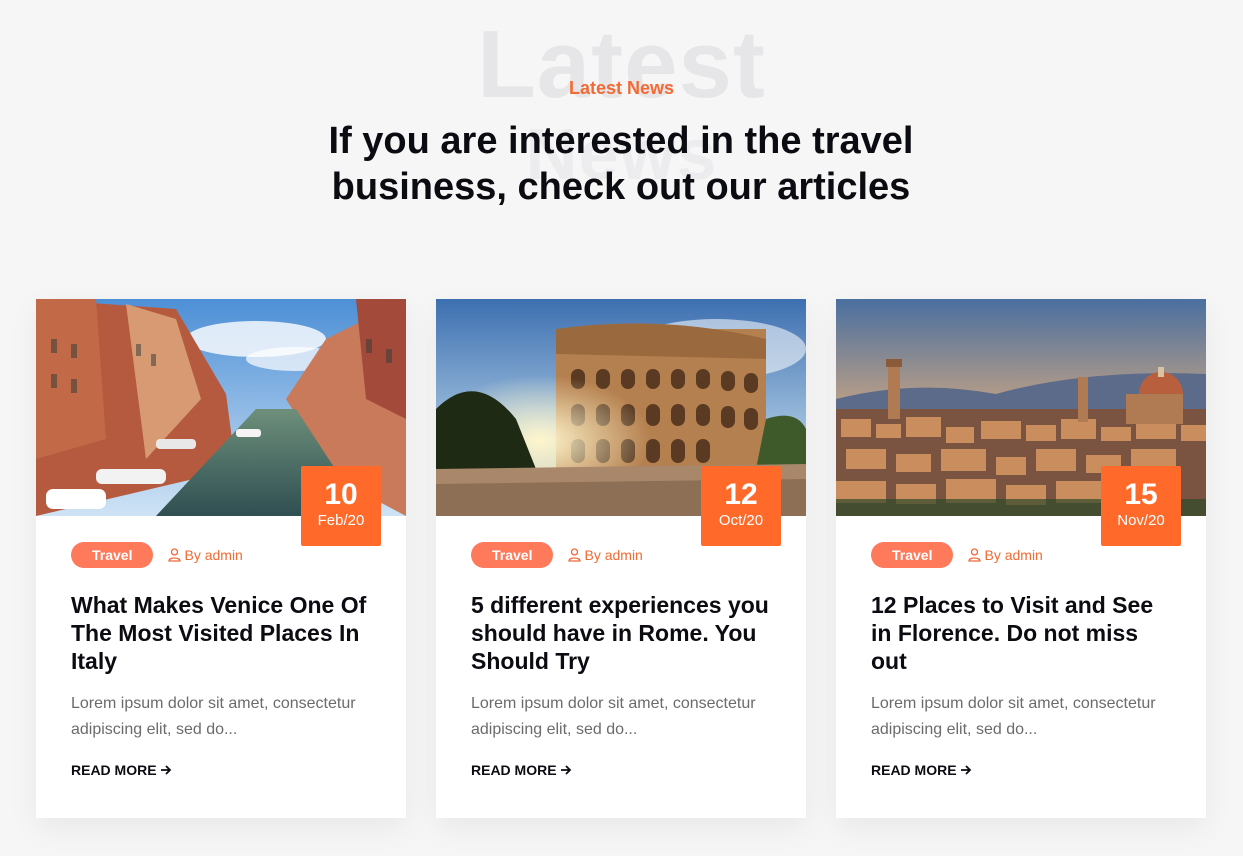  What do you see at coordinates (1141, 520) in the screenshot?
I see `post-date-month: Nov/20` at bounding box center [1141, 520].